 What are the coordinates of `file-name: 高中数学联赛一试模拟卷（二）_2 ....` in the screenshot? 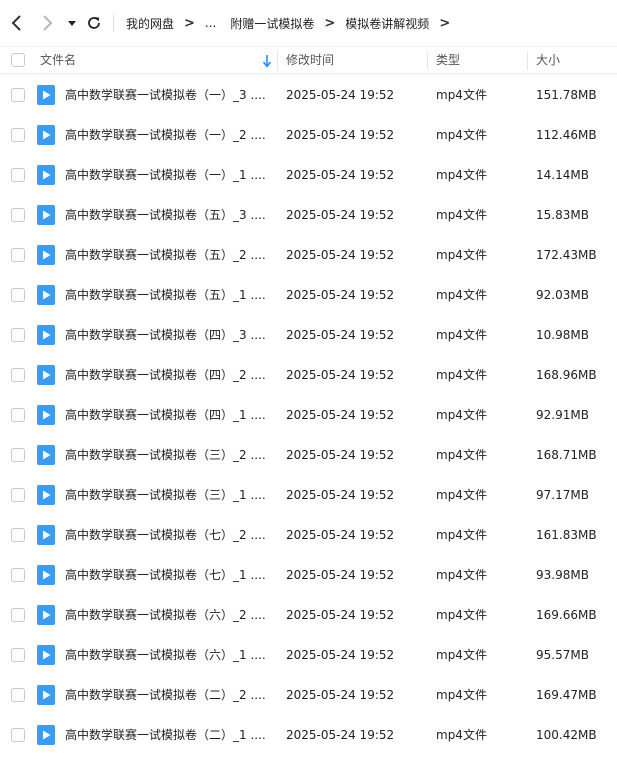 It's located at (170, 695).